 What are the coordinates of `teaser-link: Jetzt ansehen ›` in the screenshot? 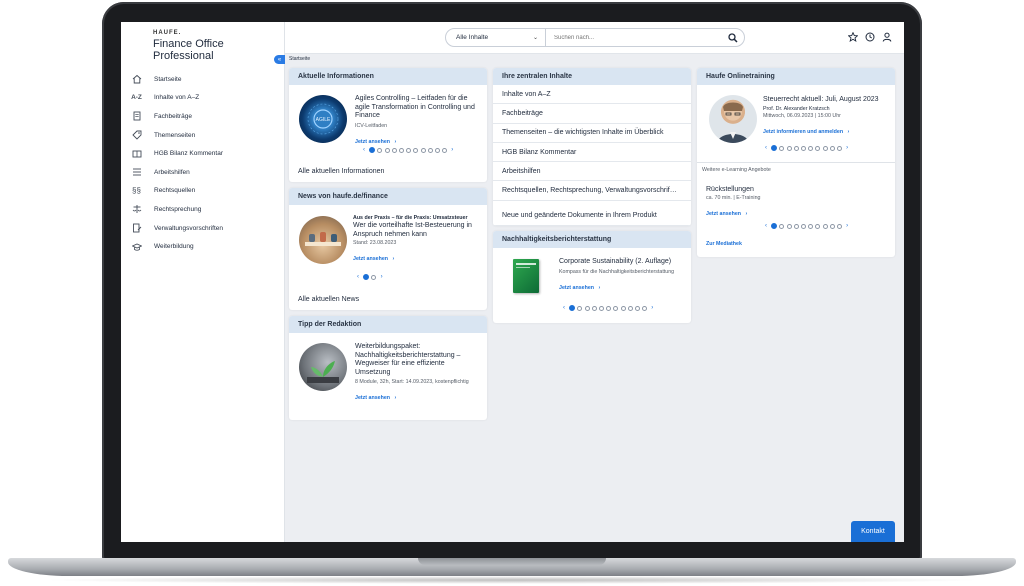 It's located at (418, 139).